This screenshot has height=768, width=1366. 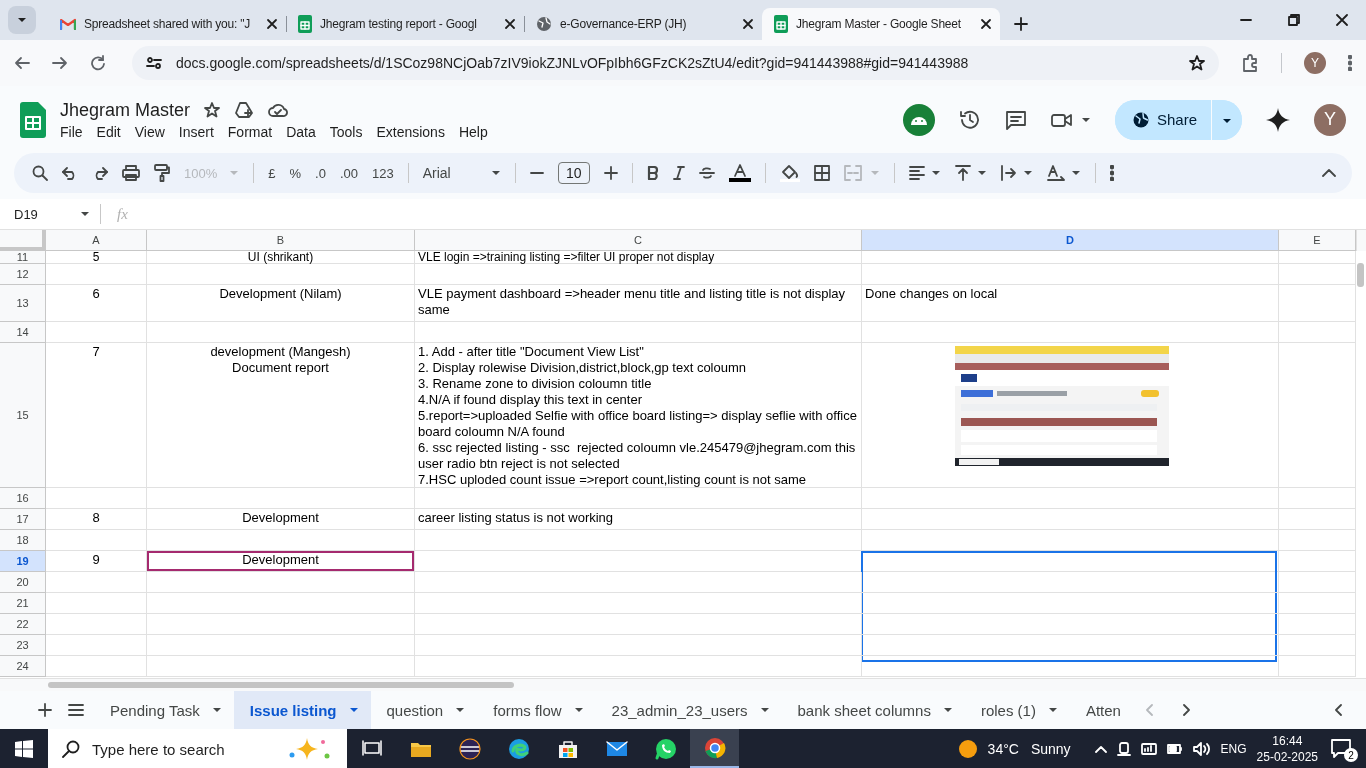 What do you see at coordinates (302, 710) in the screenshot?
I see `sheet-tab: Issue listing` at bounding box center [302, 710].